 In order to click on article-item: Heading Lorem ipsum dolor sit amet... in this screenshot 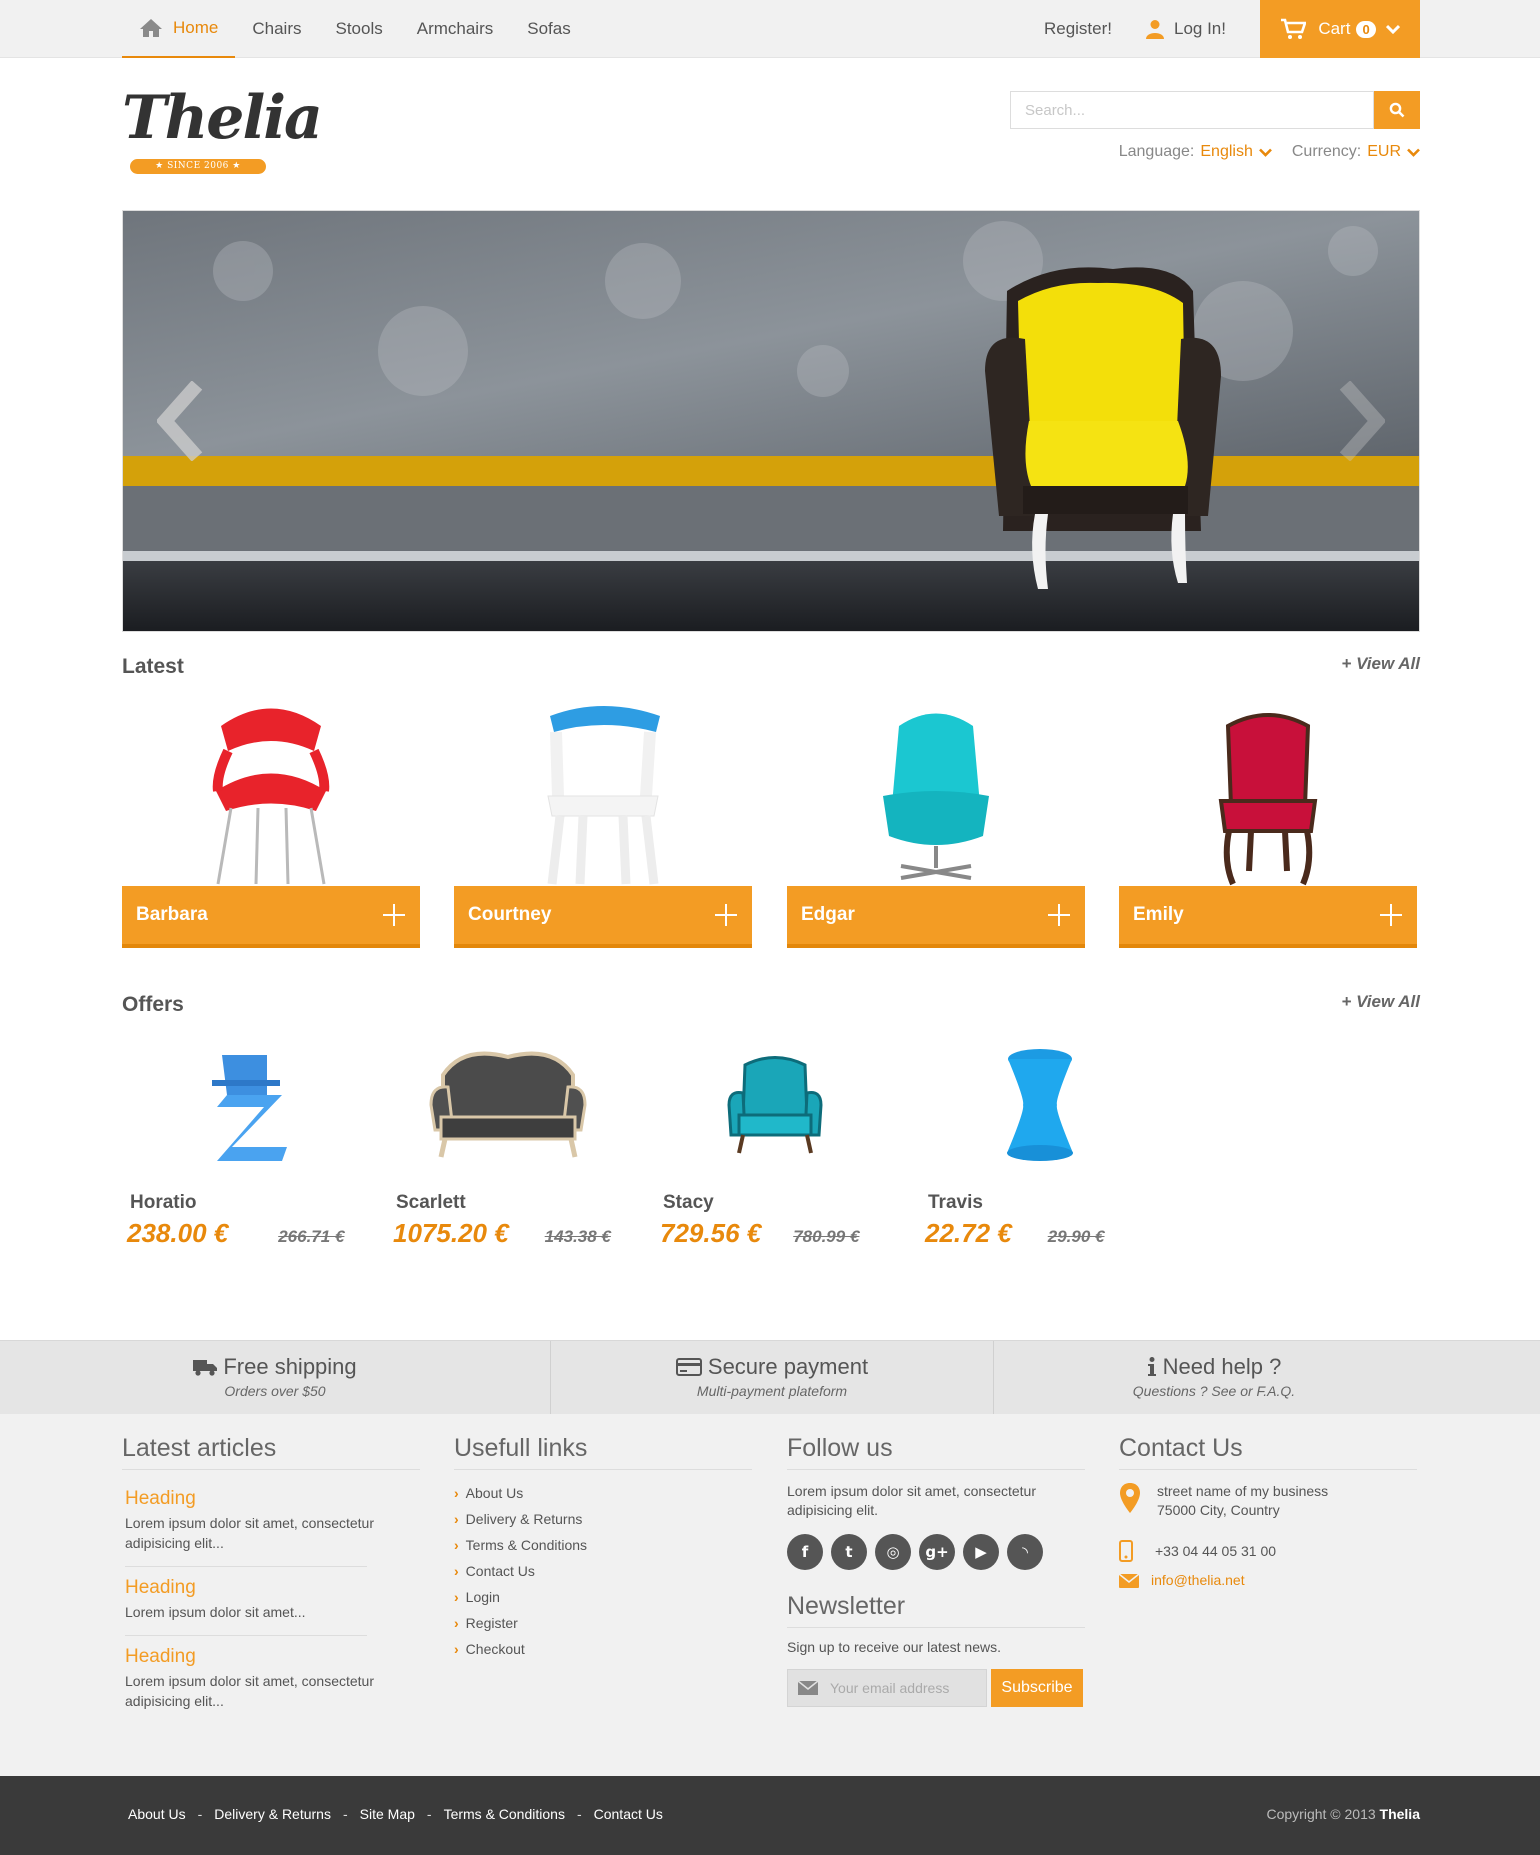, I will do `click(272, 1599)`.